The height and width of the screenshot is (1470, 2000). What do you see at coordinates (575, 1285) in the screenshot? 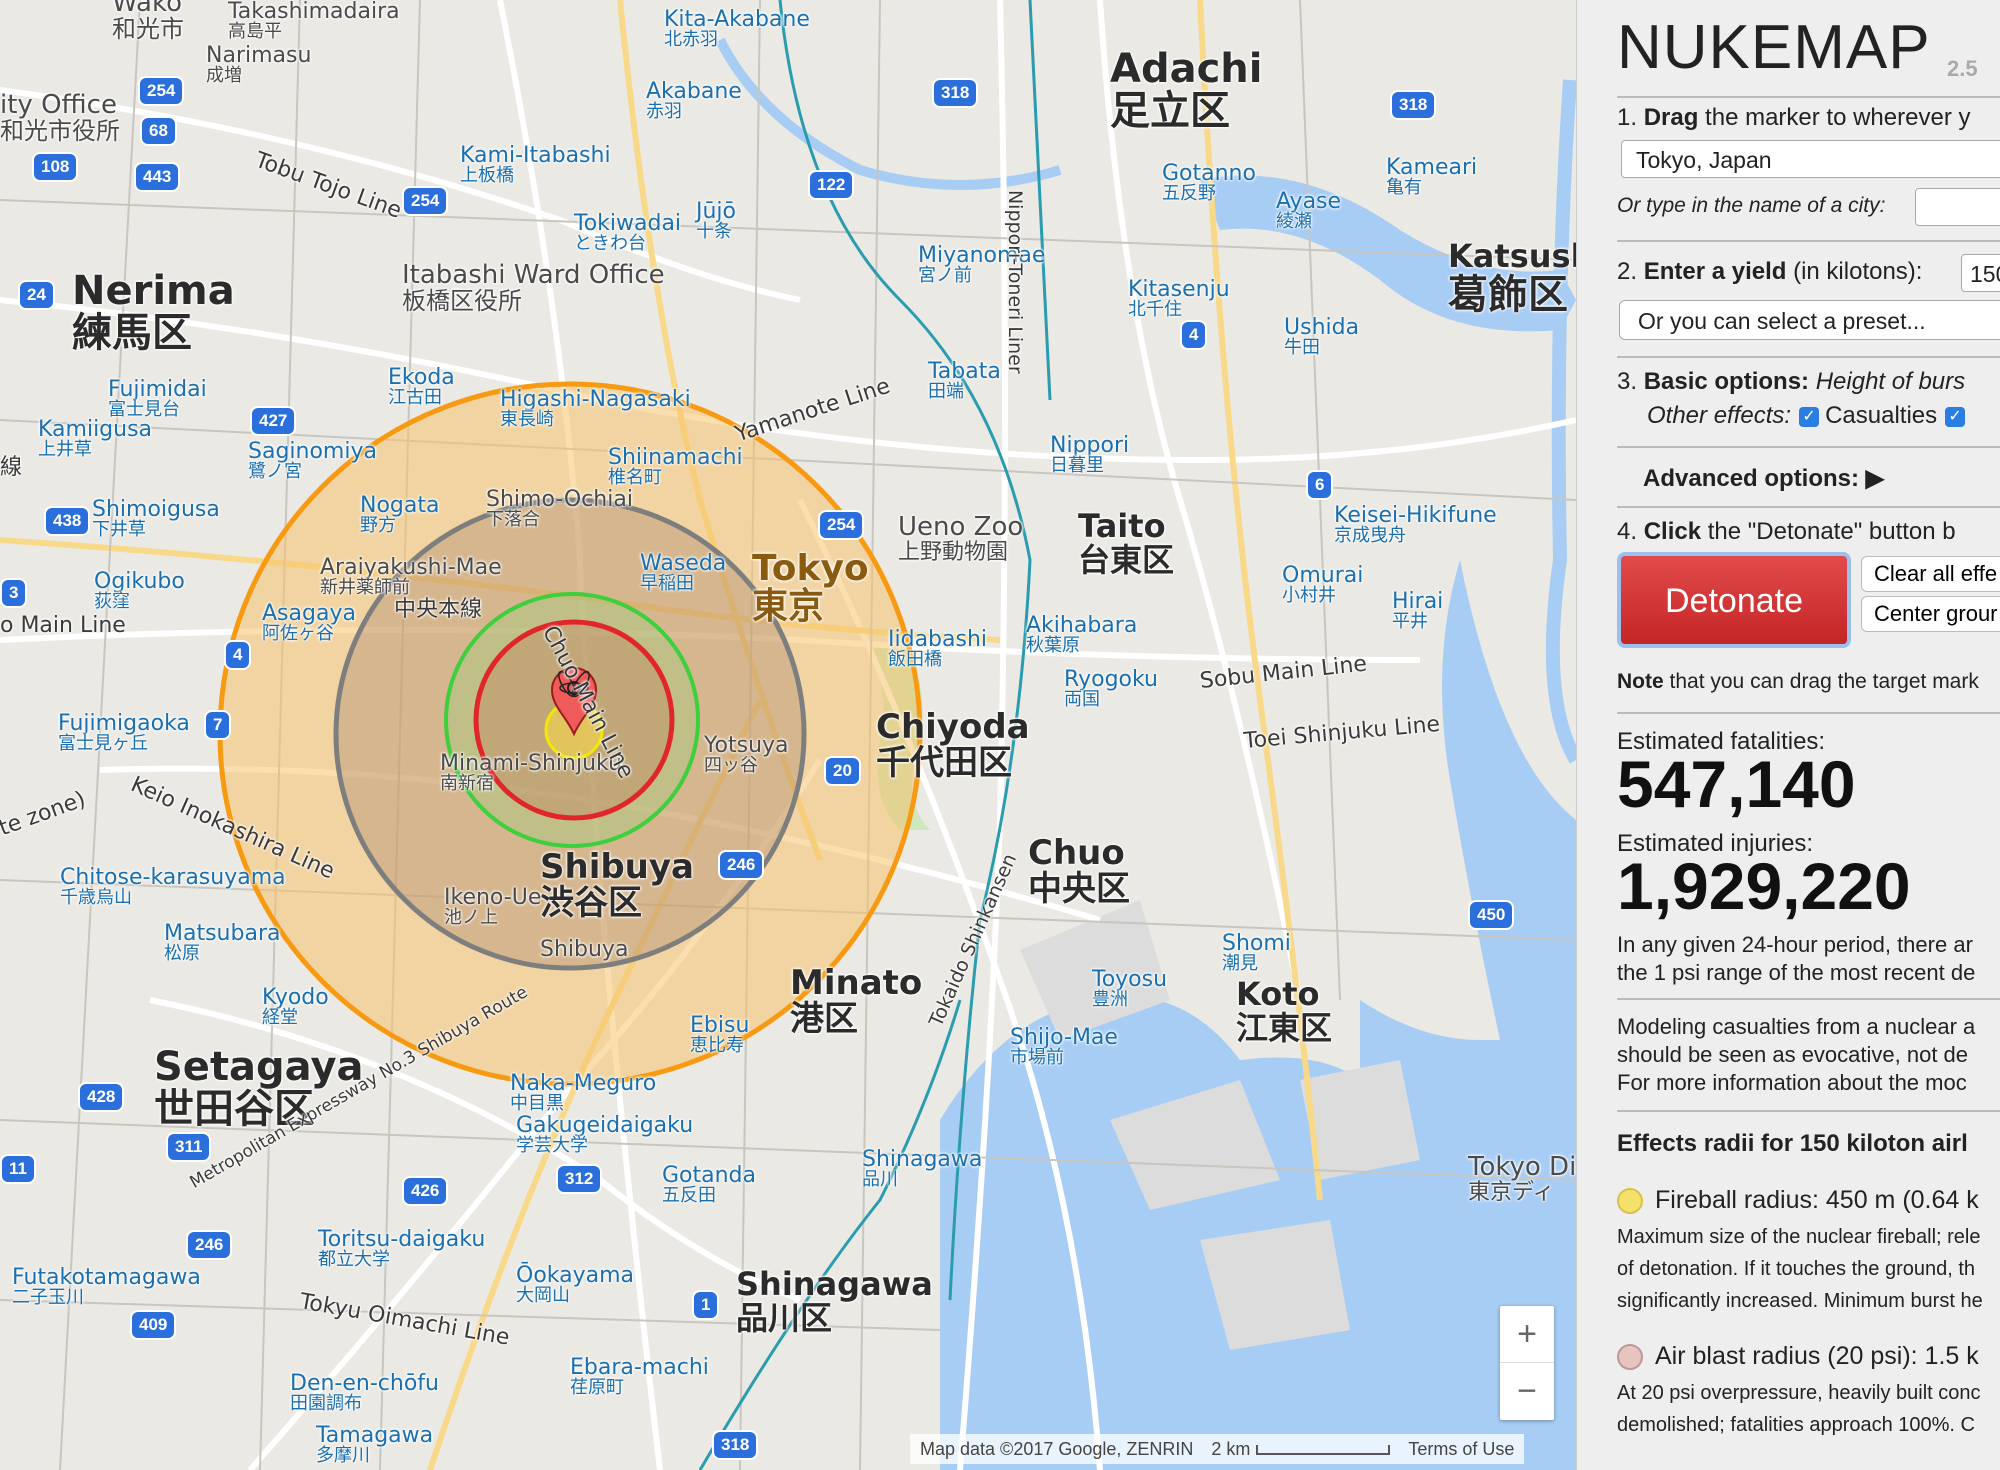
I see `place-label: Ōokayama 大岡山` at bounding box center [575, 1285].